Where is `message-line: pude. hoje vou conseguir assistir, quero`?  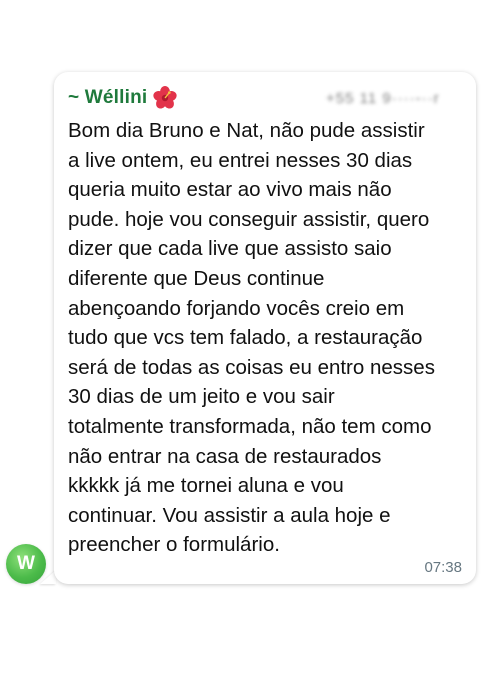
message-line: pude. hoje vou conseguir assistir, quero is located at coordinates (249, 219).